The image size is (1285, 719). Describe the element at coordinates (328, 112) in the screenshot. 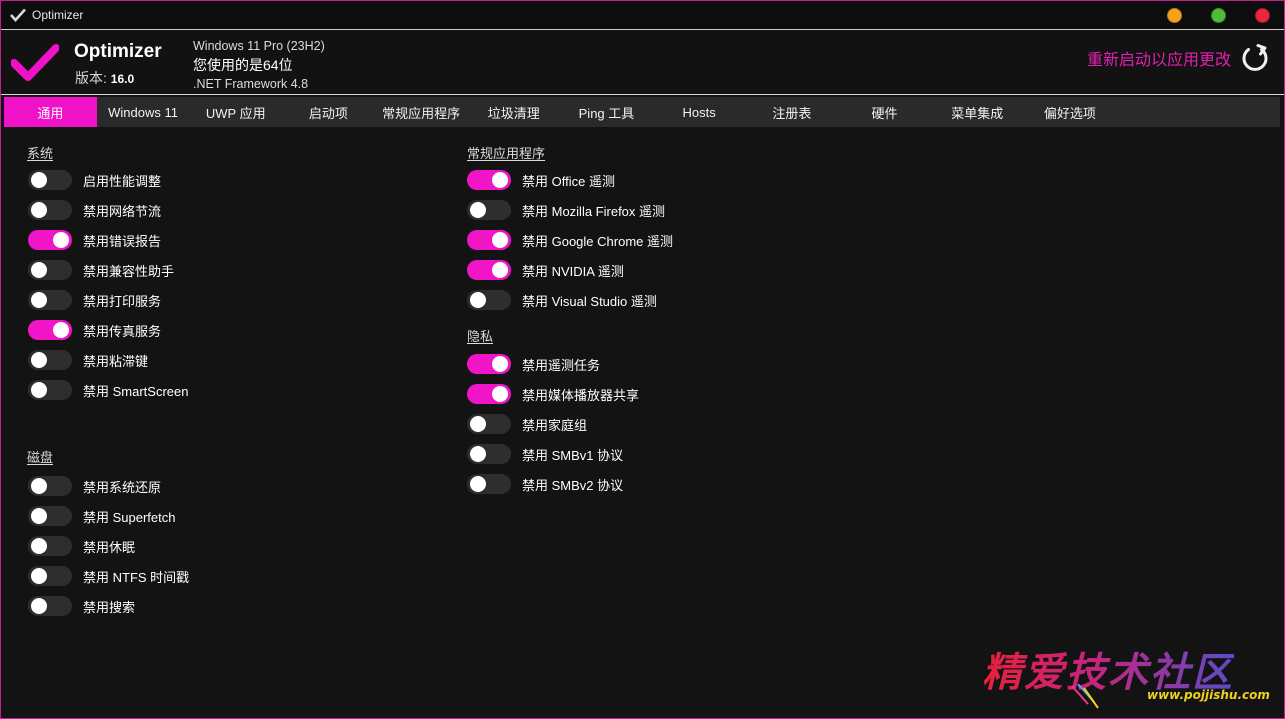

I see `tab-3: 启动项` at that location.